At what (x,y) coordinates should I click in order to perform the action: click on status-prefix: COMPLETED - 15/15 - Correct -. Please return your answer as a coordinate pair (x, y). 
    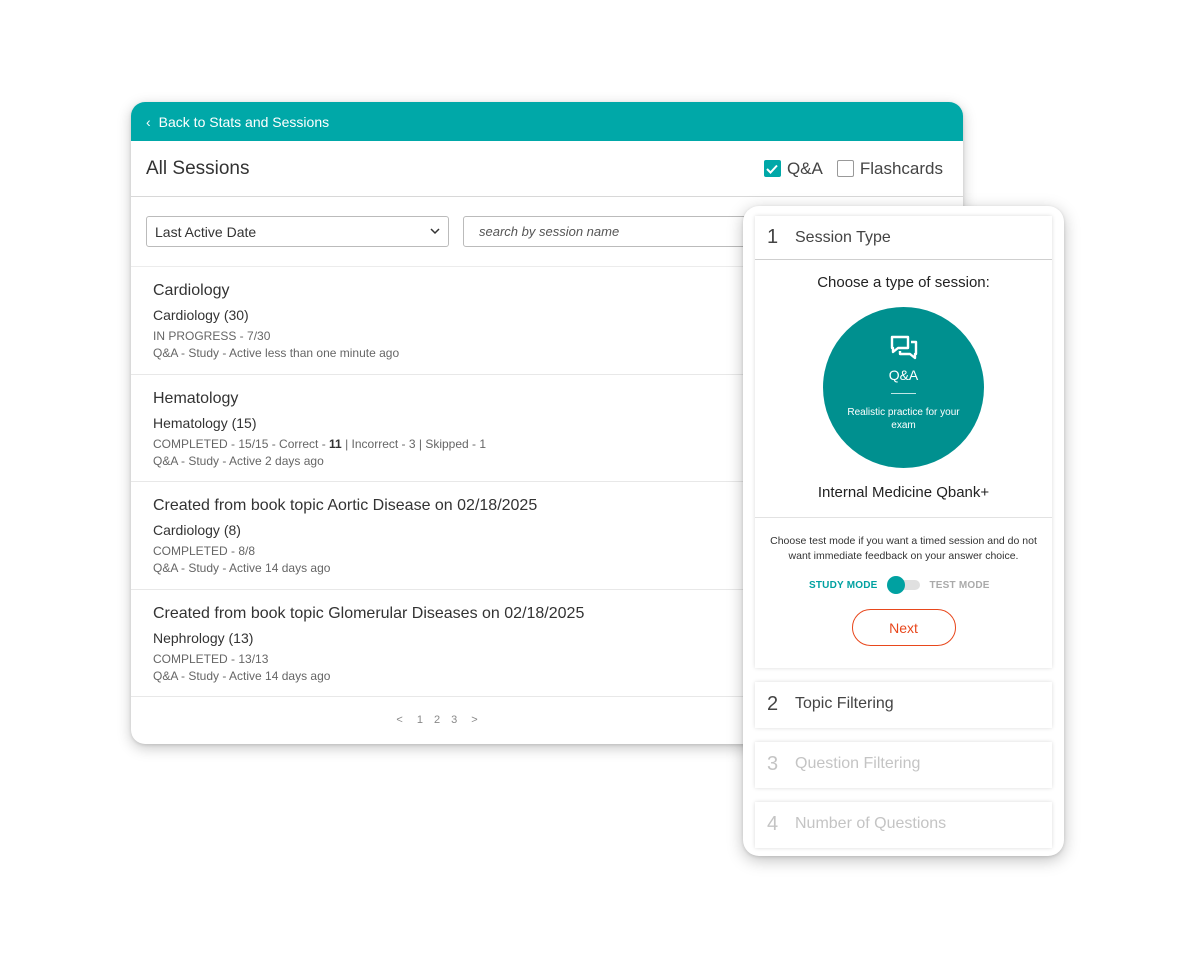
    Looking at the image, I should click on (241, 443).